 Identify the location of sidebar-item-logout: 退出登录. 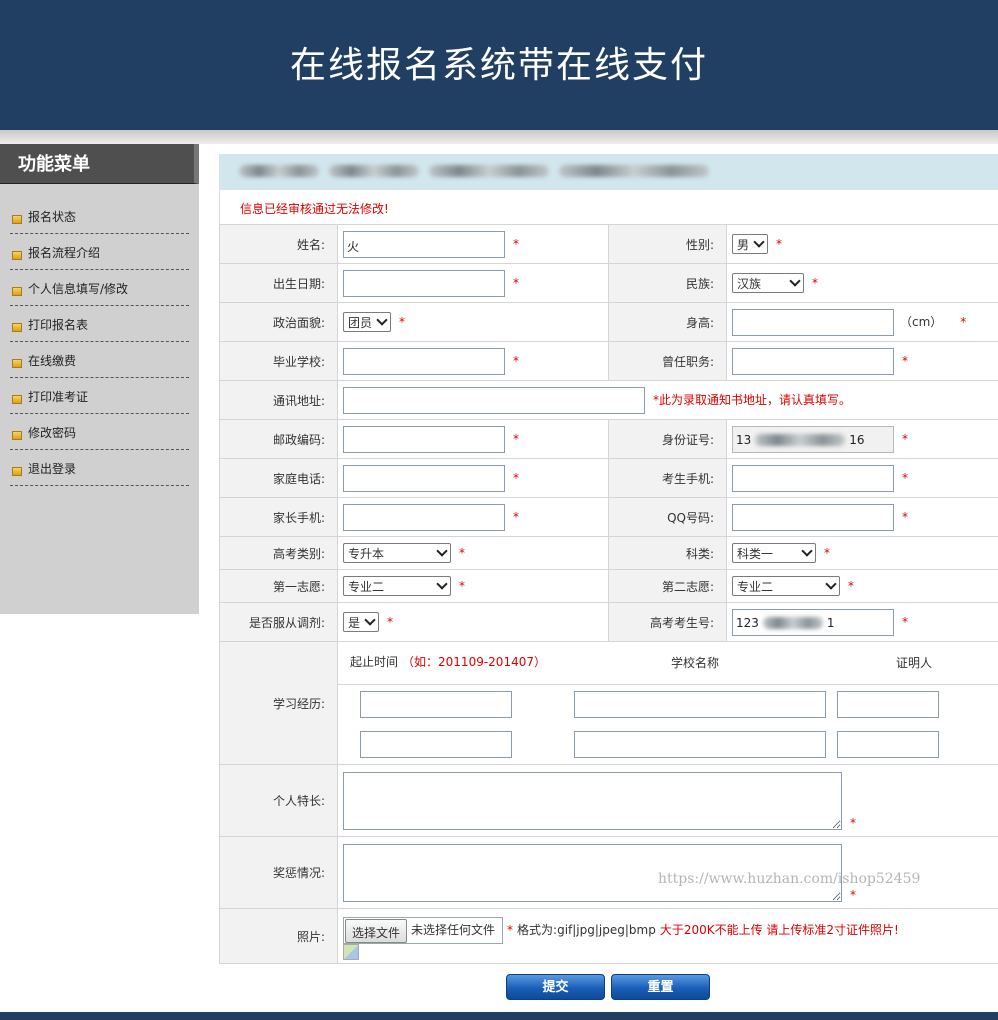
(99, 468).